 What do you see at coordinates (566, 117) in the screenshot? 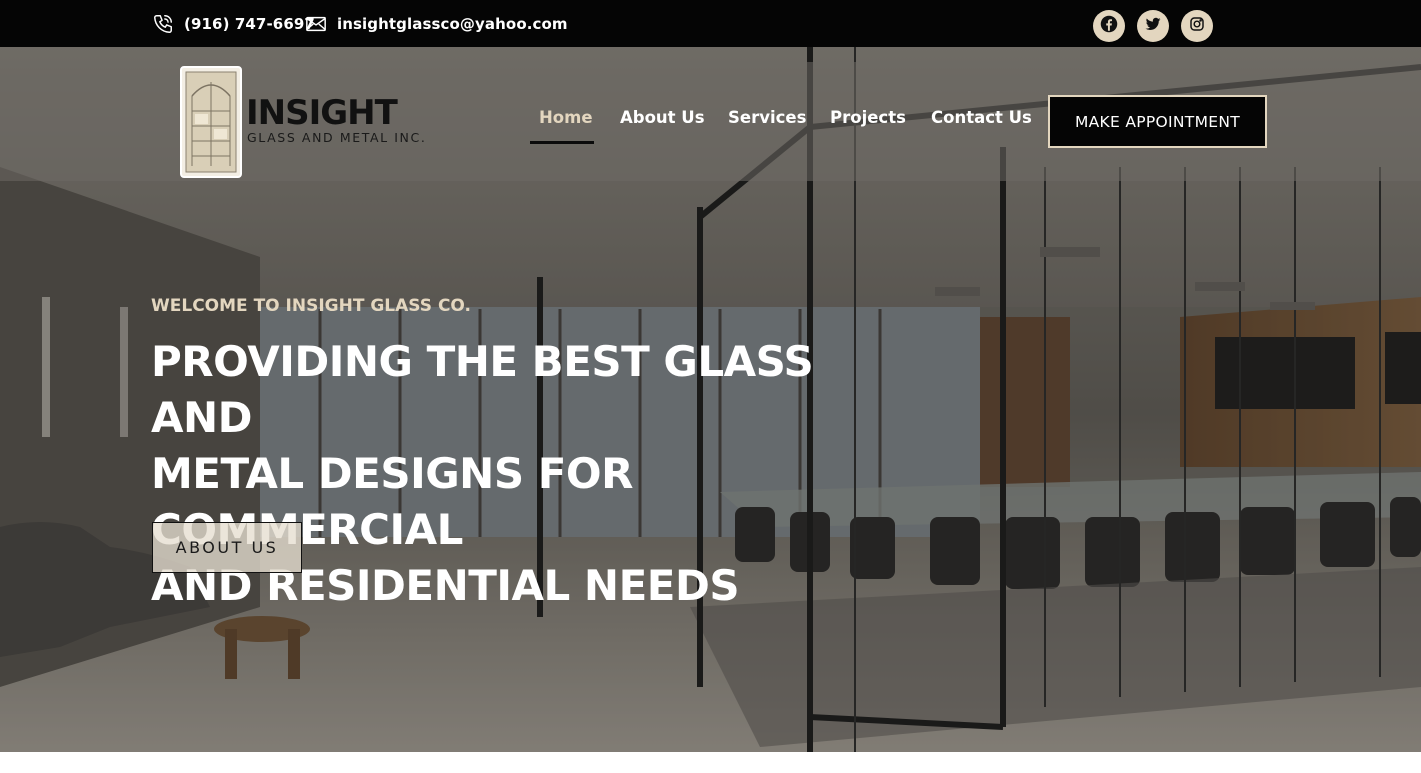
I see `nav-home: Home` at bounding box center [566, 117].